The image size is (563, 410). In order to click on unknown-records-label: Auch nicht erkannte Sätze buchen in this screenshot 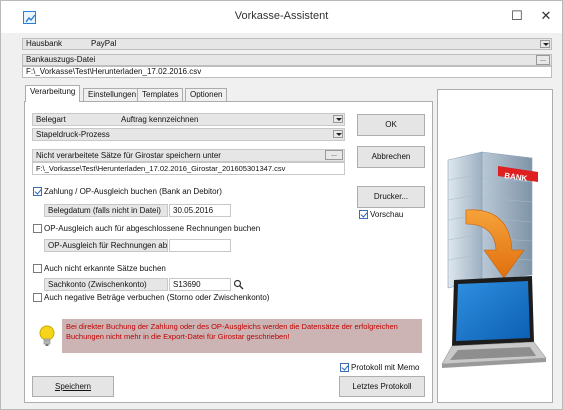, I will do `click(105, 268)`.